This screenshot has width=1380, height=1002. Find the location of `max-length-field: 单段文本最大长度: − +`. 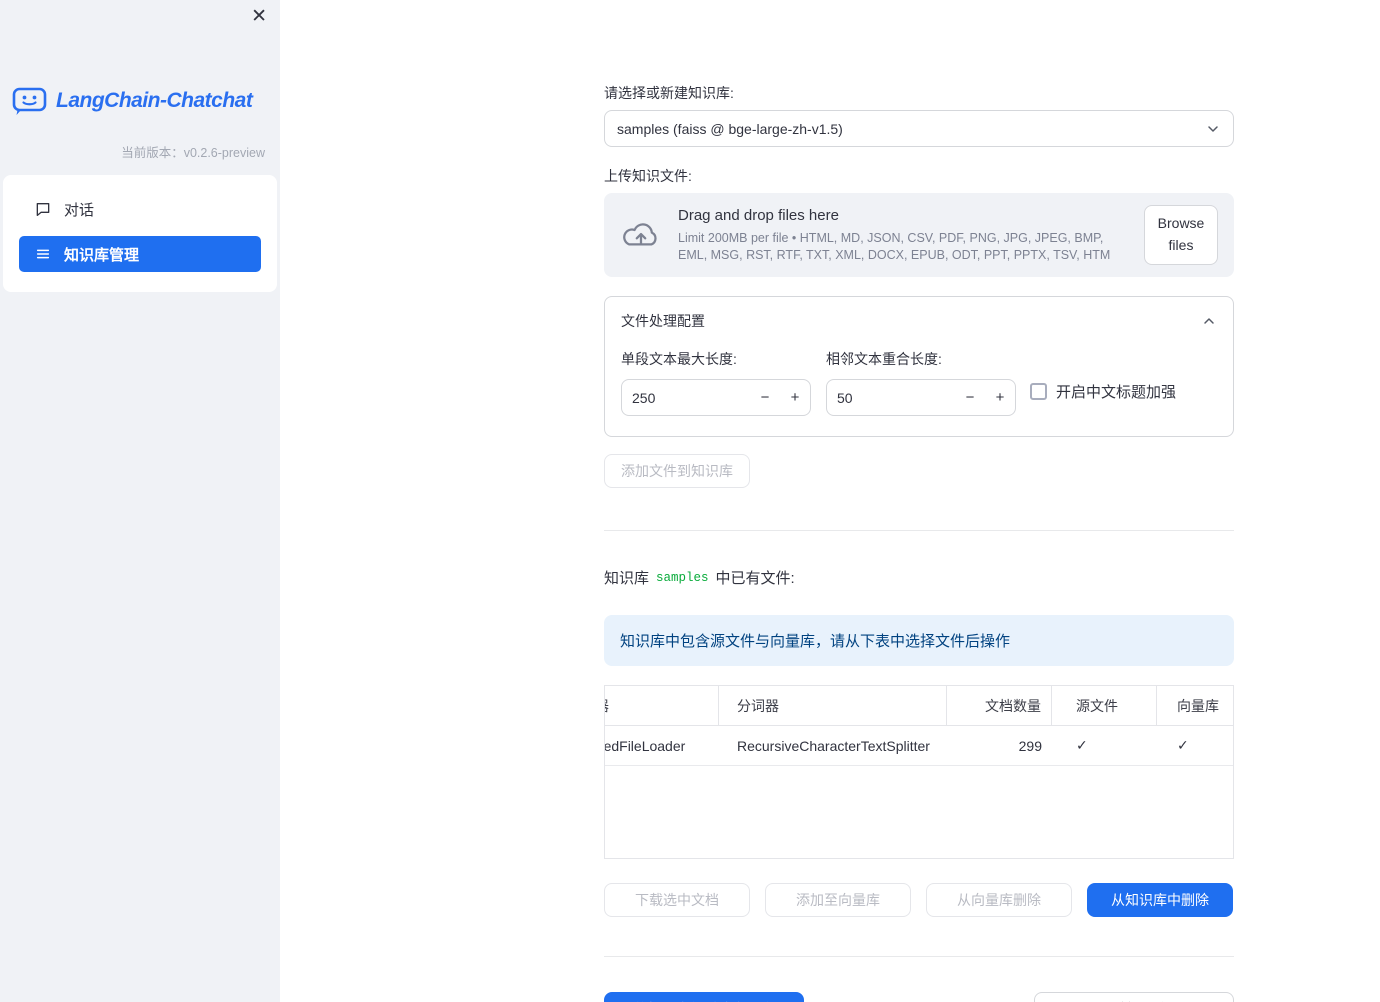

max-length-field: 单段文本最大长度: − + is located at coordinates (716, 380).